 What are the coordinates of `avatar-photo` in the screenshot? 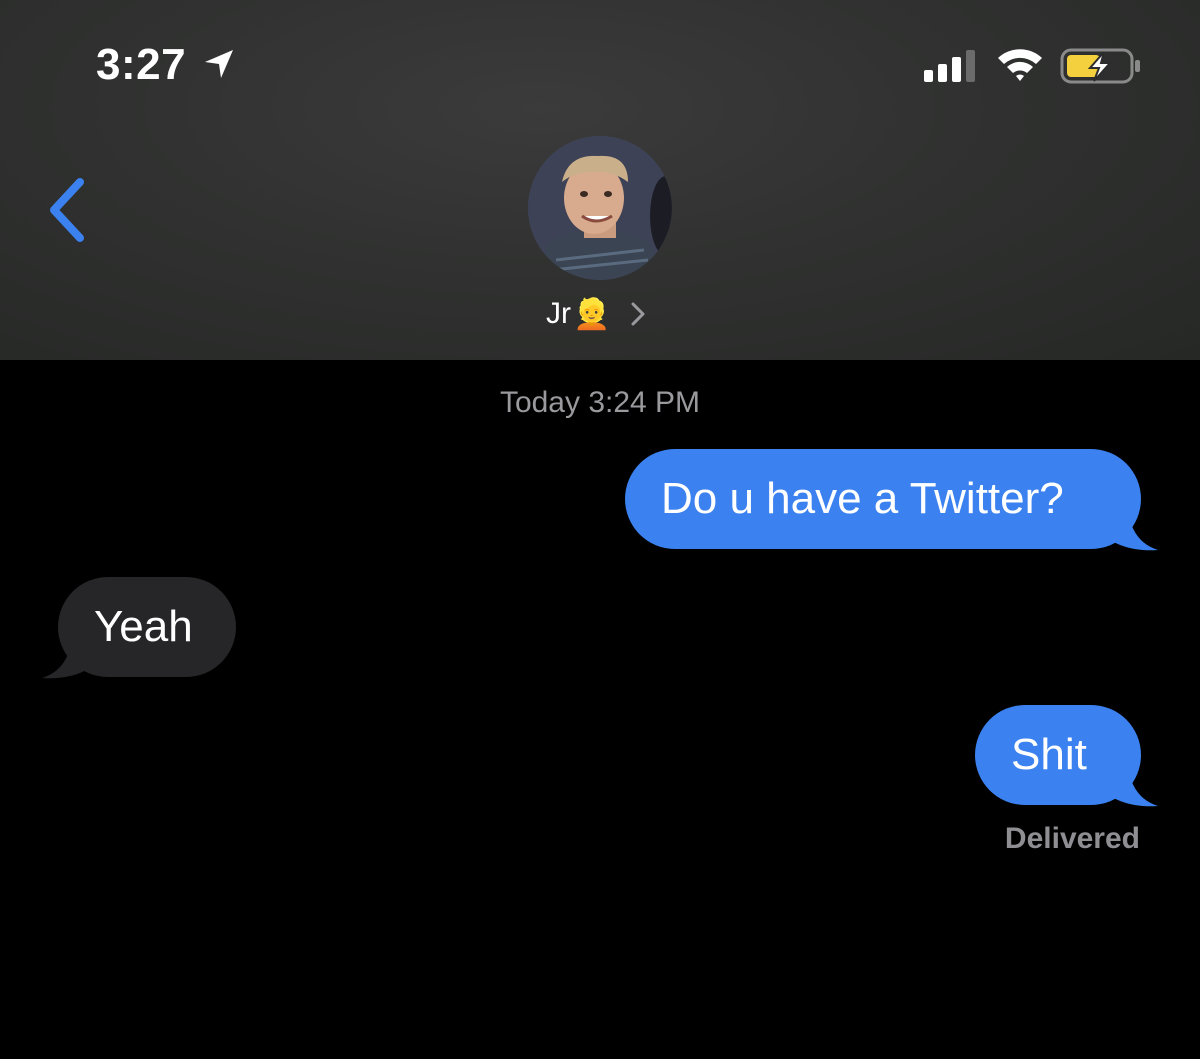 It's located at (600, 208).